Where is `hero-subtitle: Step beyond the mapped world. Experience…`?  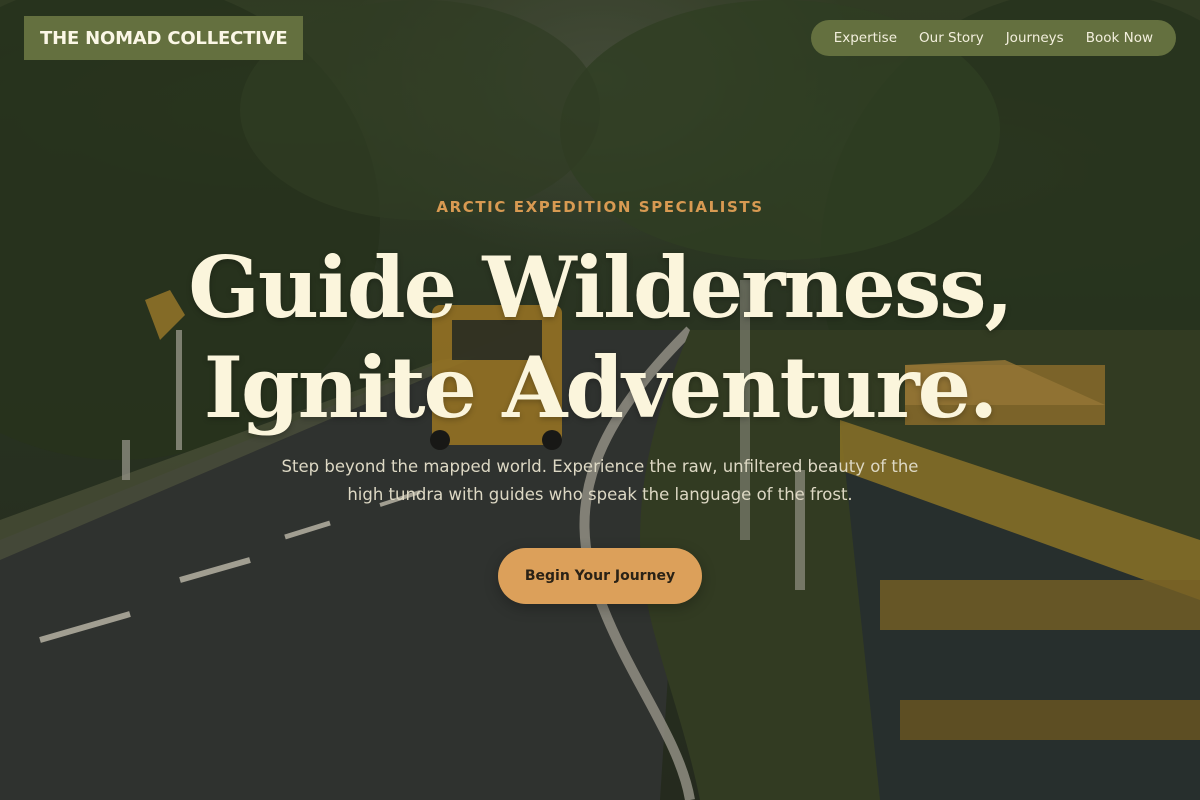 hero-subtitle: Step beyond the mapped world. Experience… is located at coordinates (600, 480).